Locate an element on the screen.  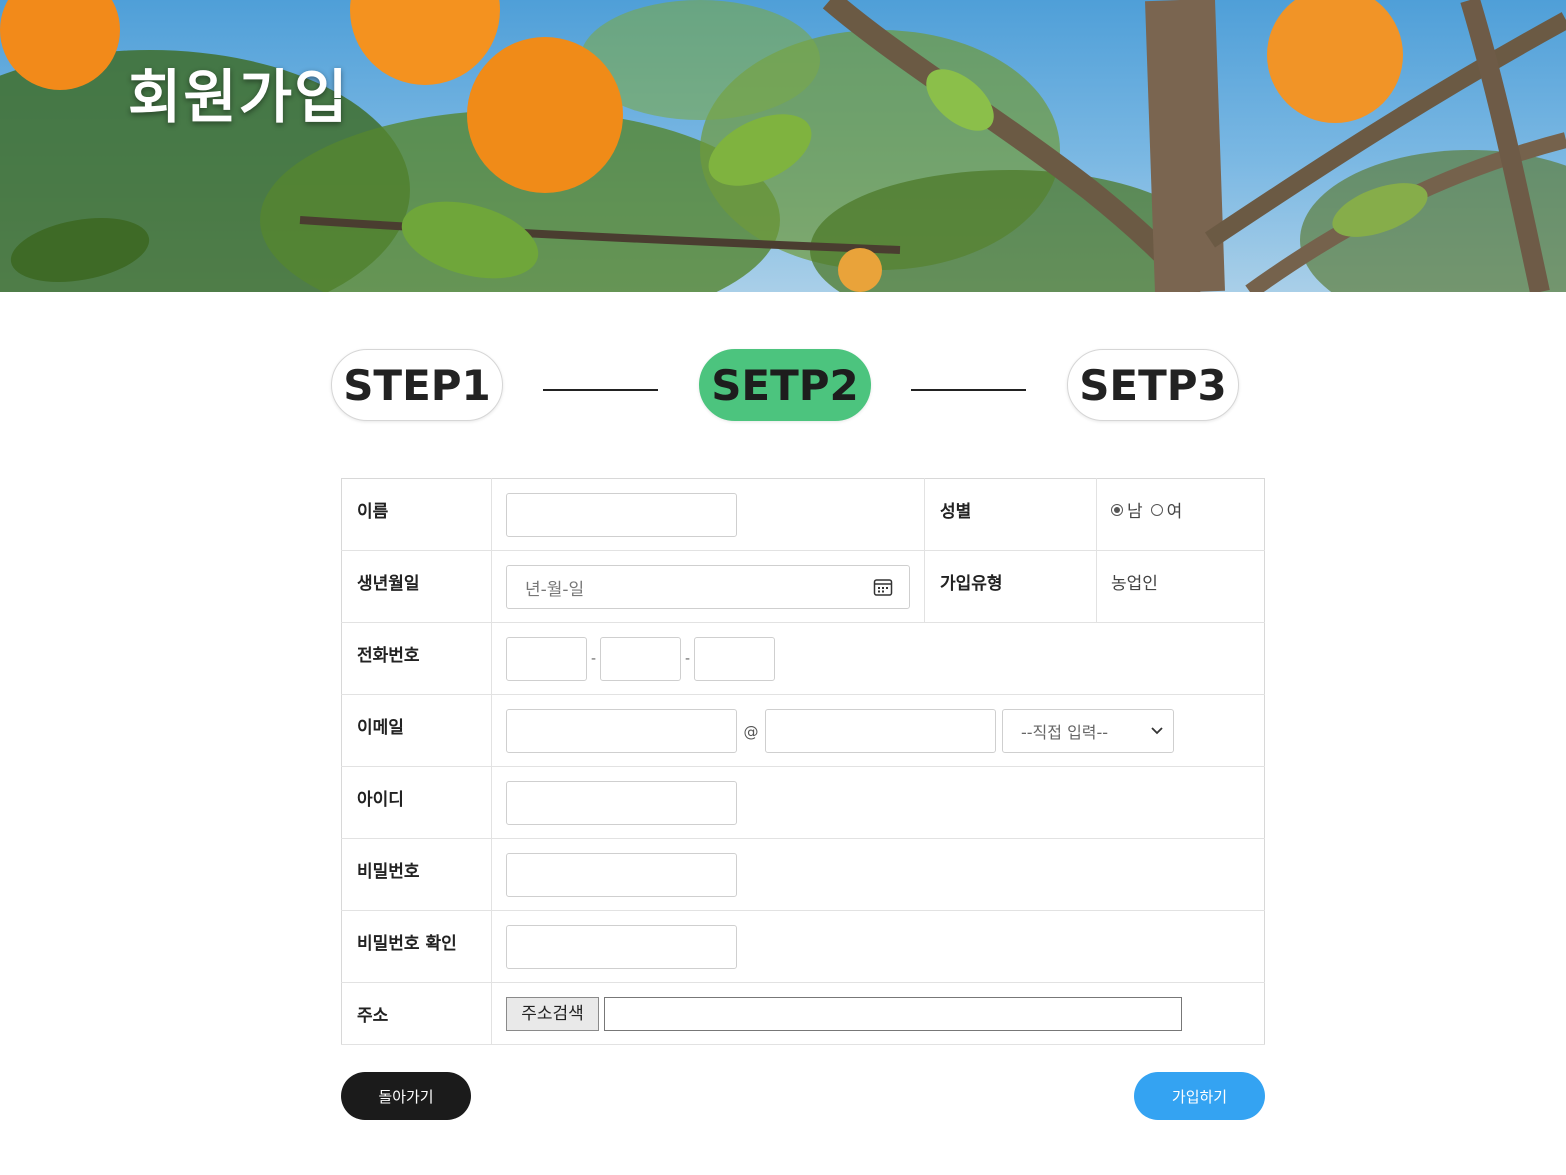
password-label: 비밀번호 is located at coordinates (416, 874).